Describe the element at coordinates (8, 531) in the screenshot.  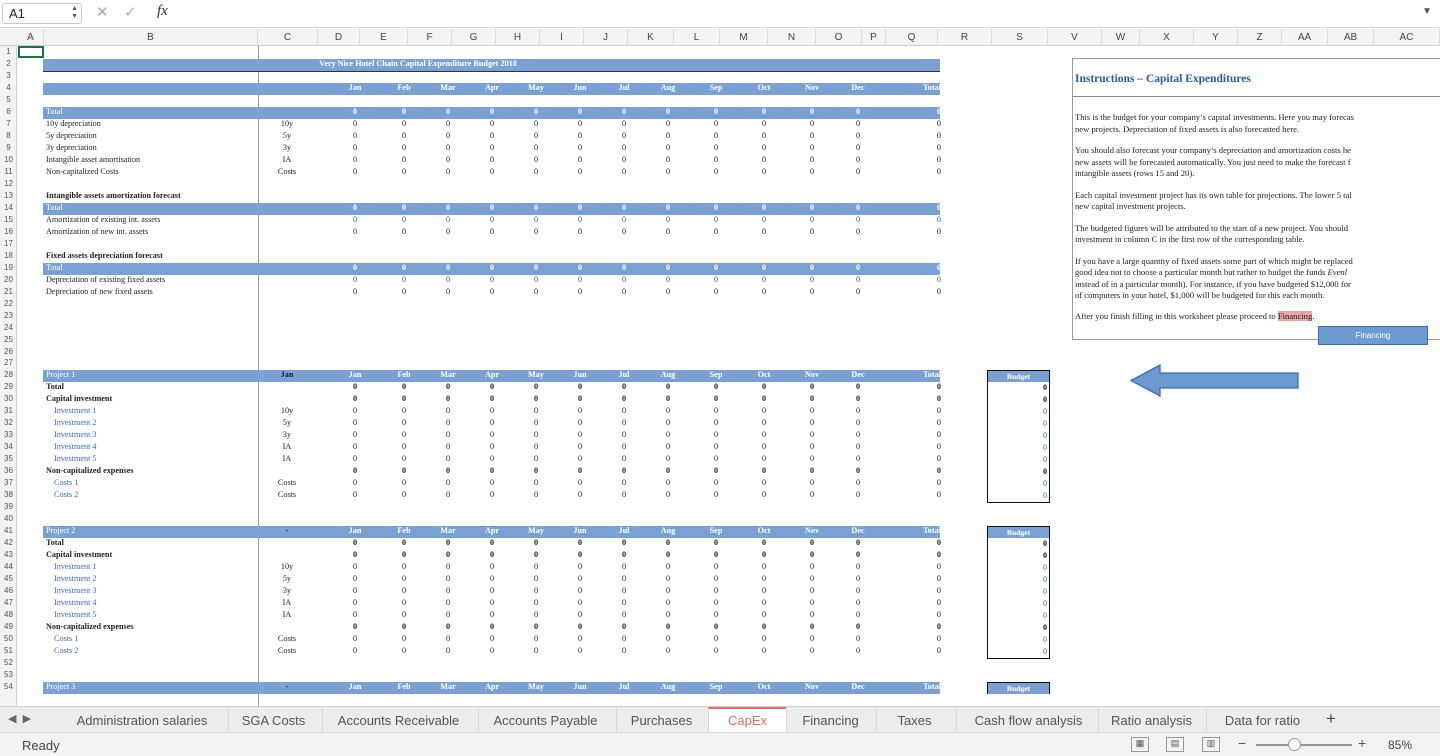
I see `row-header-41: 41` at that location.